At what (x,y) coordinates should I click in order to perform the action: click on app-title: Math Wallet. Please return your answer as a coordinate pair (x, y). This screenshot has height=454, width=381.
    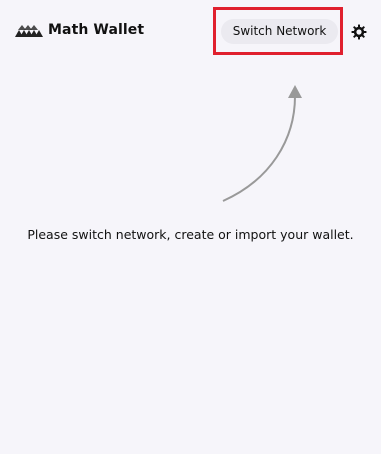
    Looking at the image, I should click on (96, 30).